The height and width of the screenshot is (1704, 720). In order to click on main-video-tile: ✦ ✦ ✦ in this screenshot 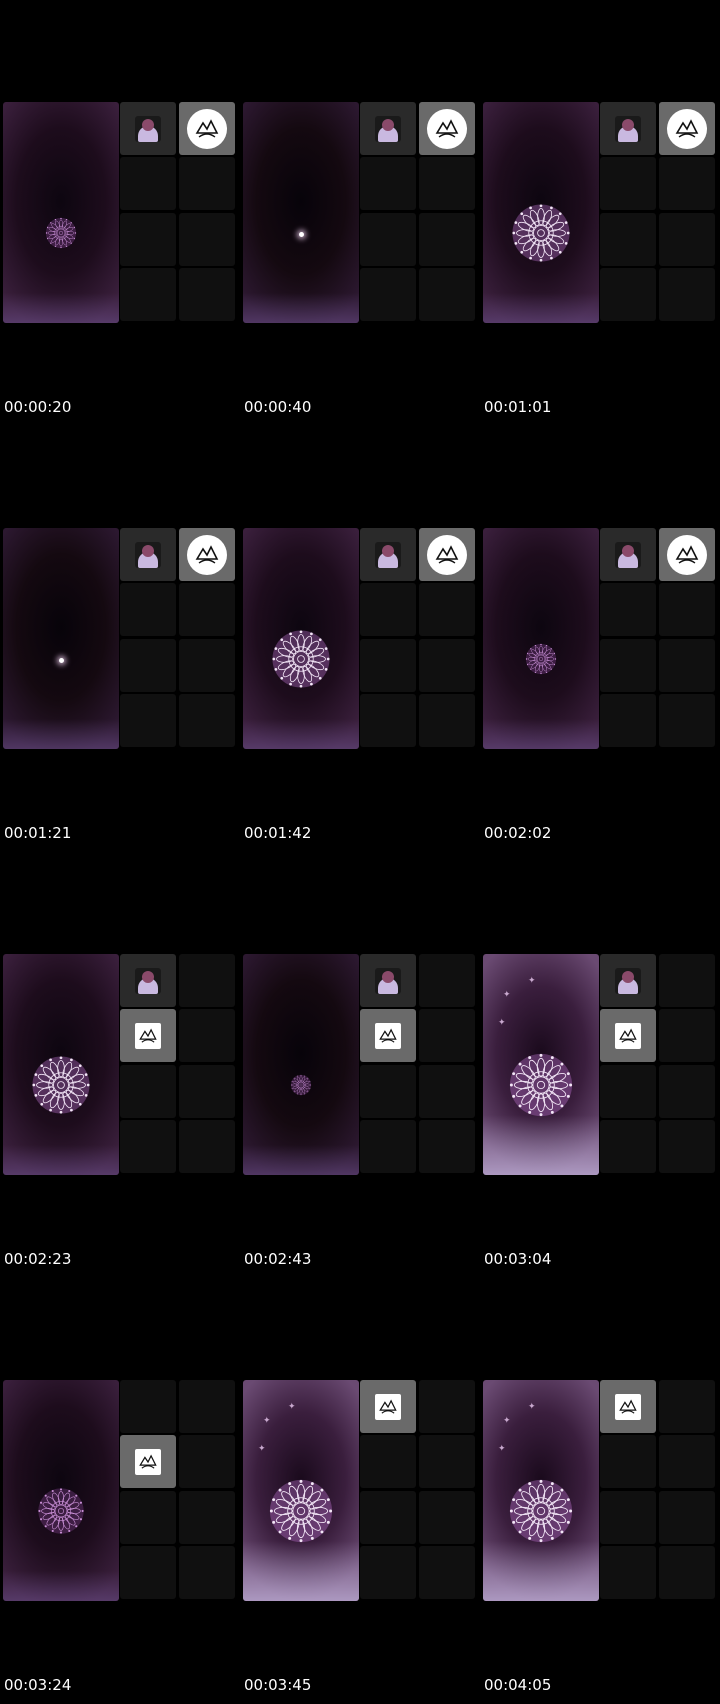, I will do `click(541, 1490)`.